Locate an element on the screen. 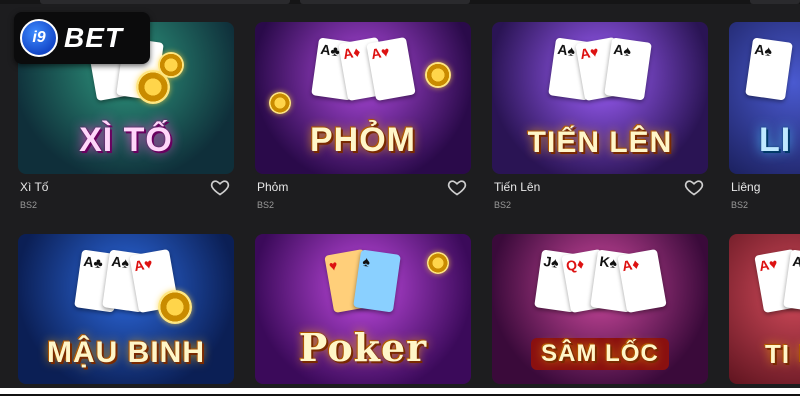 The width and height of the screenshot is (800, 400). game-thumbnail: J♠ Q♦ K♠ A♦ SÂM LỐC is located at coordinates (600, 309).